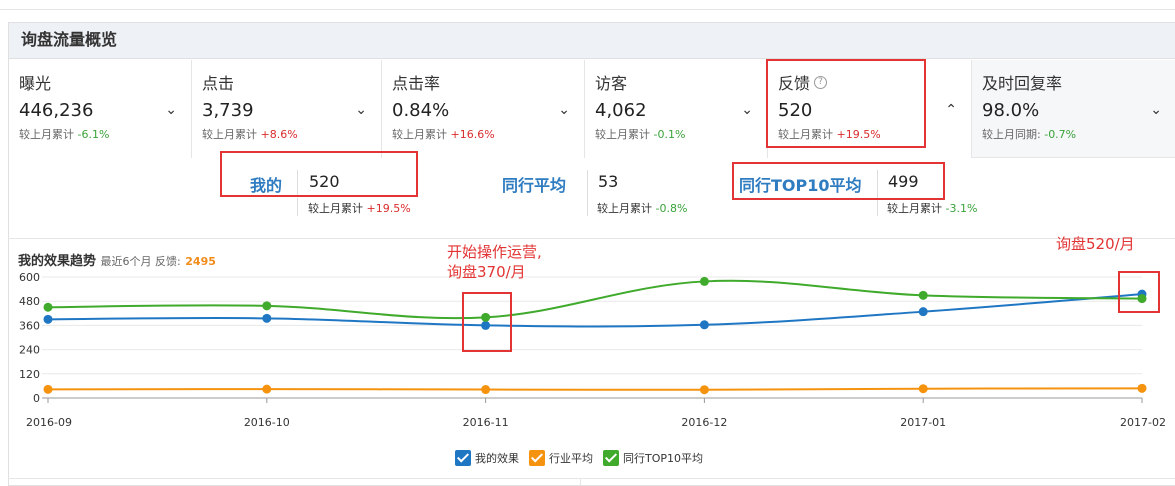 The width and height of the screenshot is (1175, 486). Describe the element at coordinates (228, 110) in the screenshot. I see `metric-value: 3,739` at that location.